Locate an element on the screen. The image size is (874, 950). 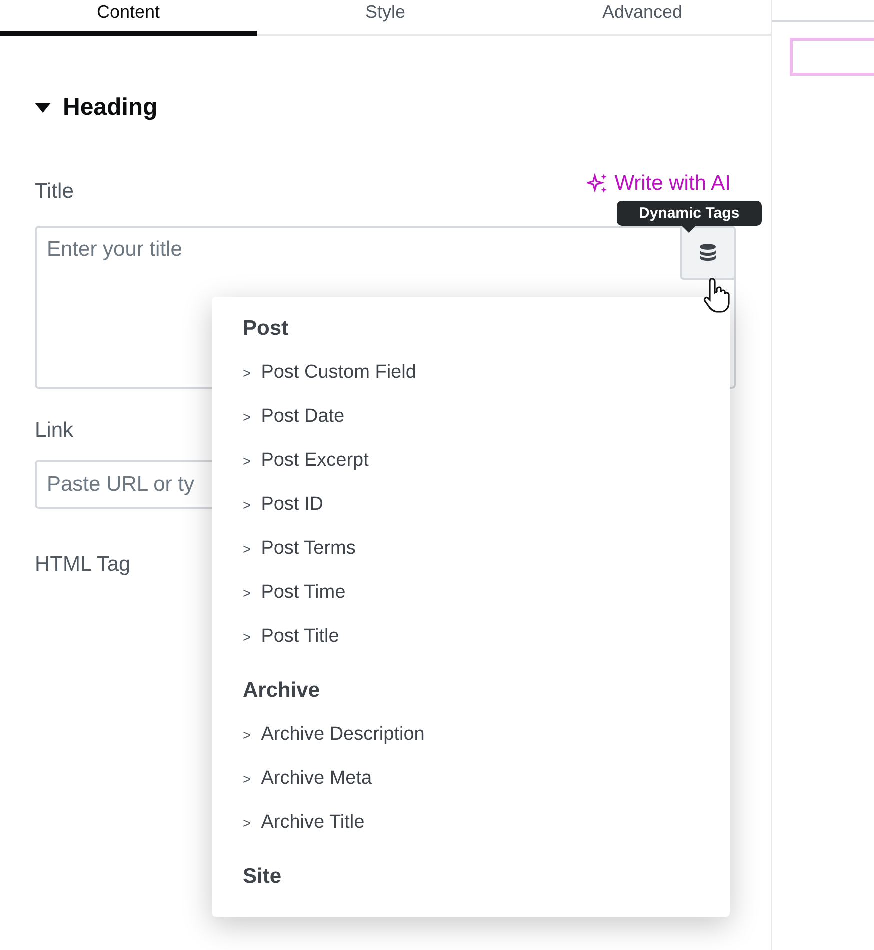
field-label: Title is located at coordinates (54, 192).